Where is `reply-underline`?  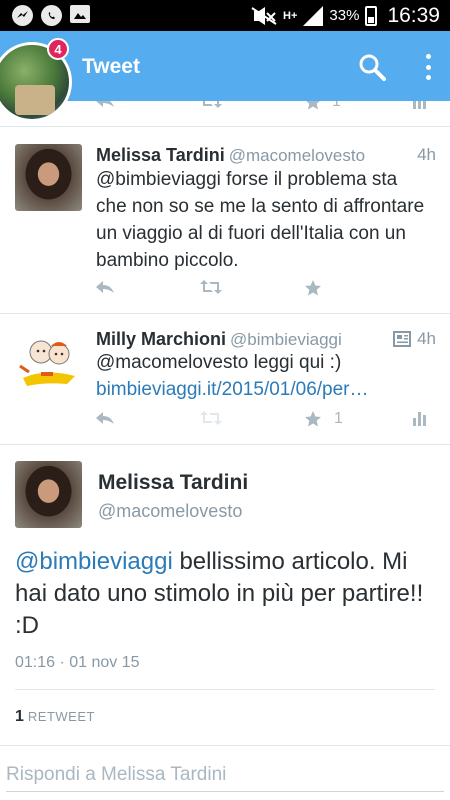 reply-underline is located at coordinates (225, 791).